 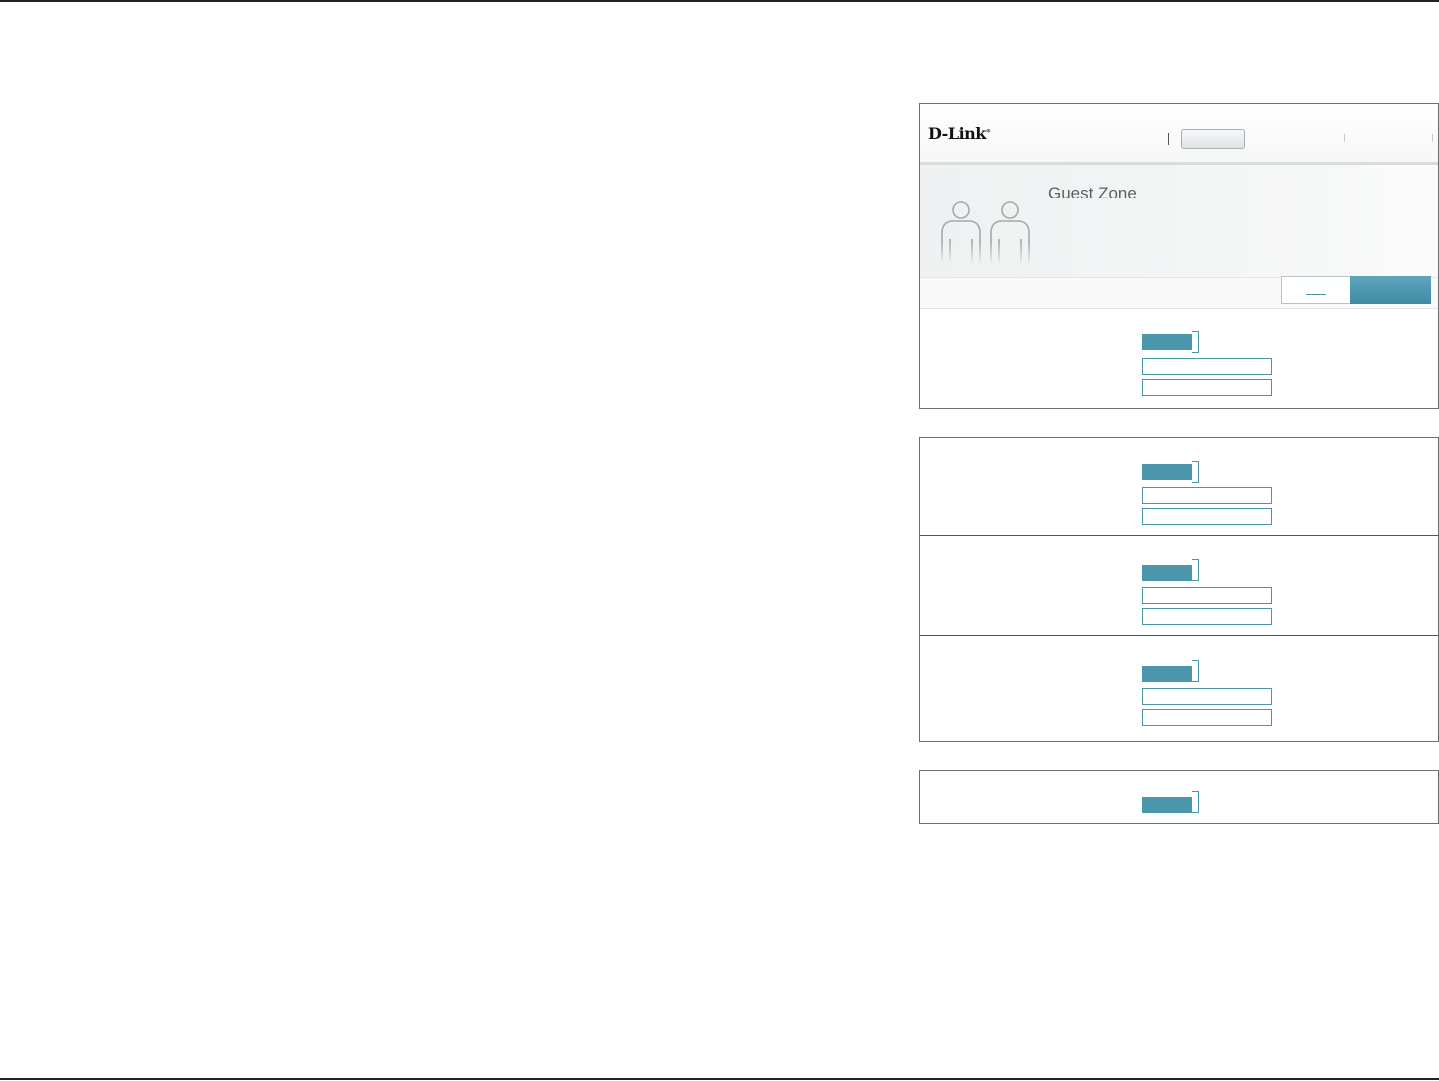 What do you see at coordinates (719, 1) in the screenshot?
I see `top-rule` at bounding box center [719, 1].